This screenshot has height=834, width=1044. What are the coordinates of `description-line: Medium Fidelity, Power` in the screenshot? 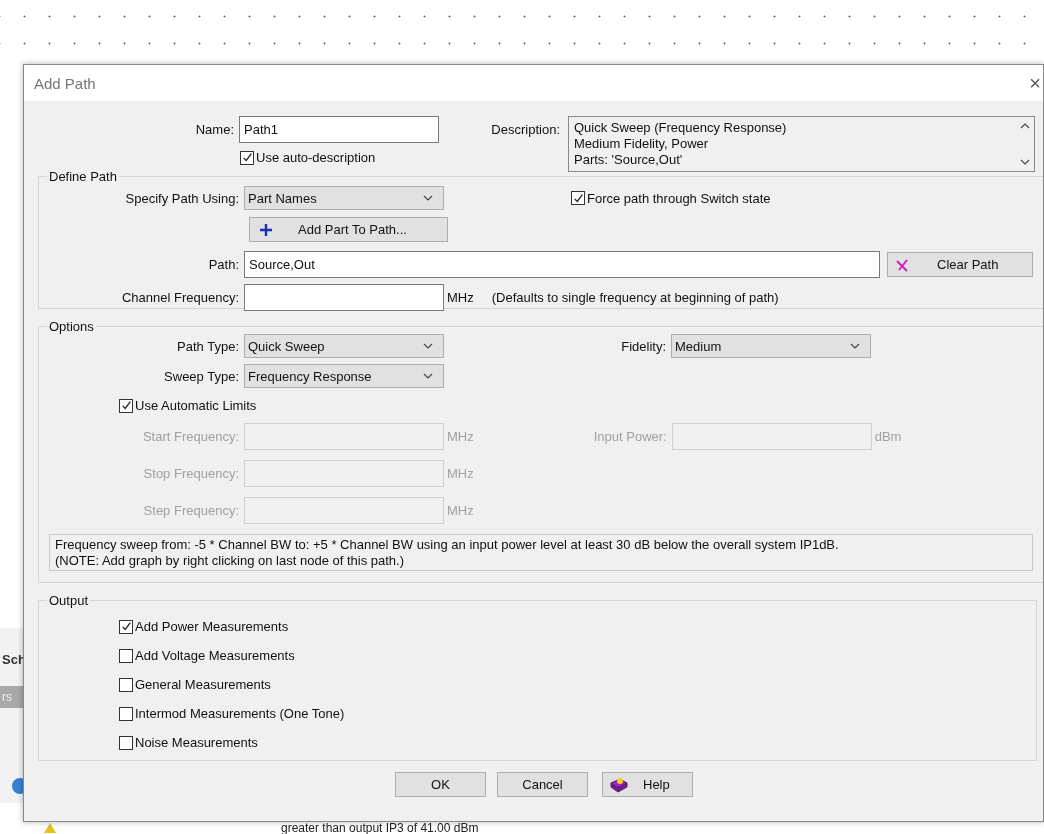 It's located at (642, 144).